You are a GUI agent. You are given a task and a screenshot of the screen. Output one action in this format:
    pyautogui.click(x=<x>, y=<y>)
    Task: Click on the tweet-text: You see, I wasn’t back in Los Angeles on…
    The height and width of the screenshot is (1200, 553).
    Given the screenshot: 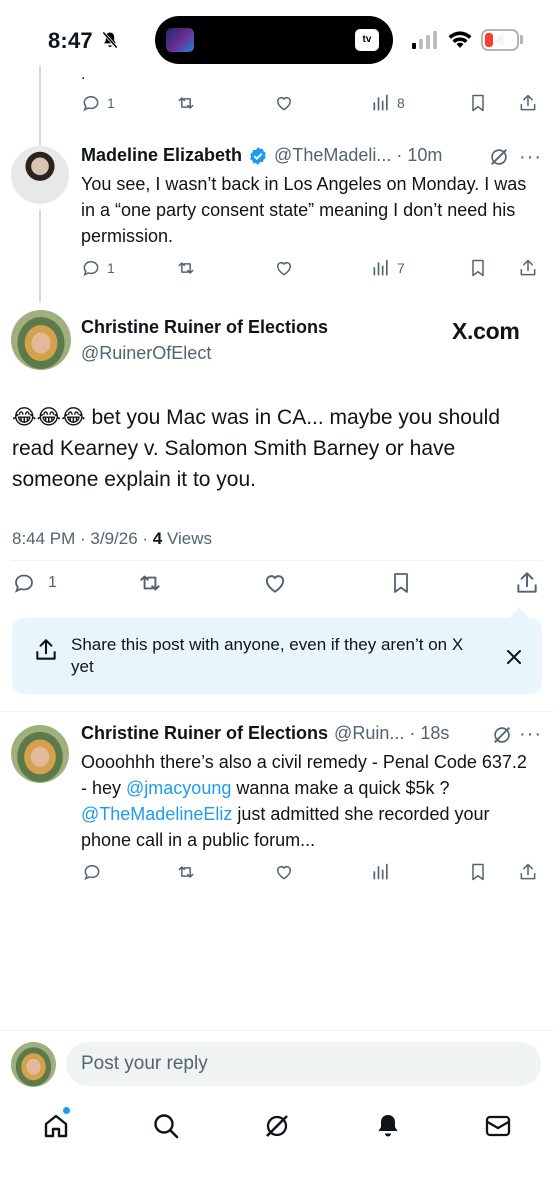 What is the action you would take?
    pyautogui.click(x=304, y=210)
    